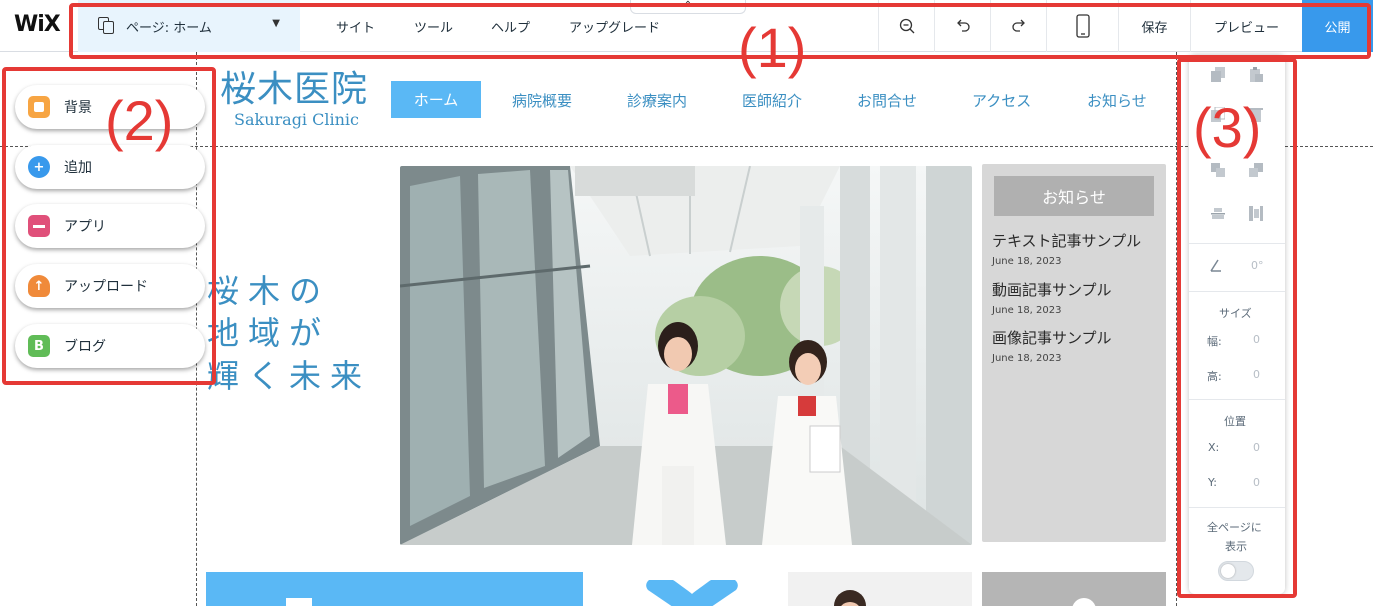 Image resolution: width=1373 pixels, height=606 pixels. What do you see at coordinates (1074, 589) in the screenshot?
I see `bottom-gray-block` at bounding box center [1074, 589].